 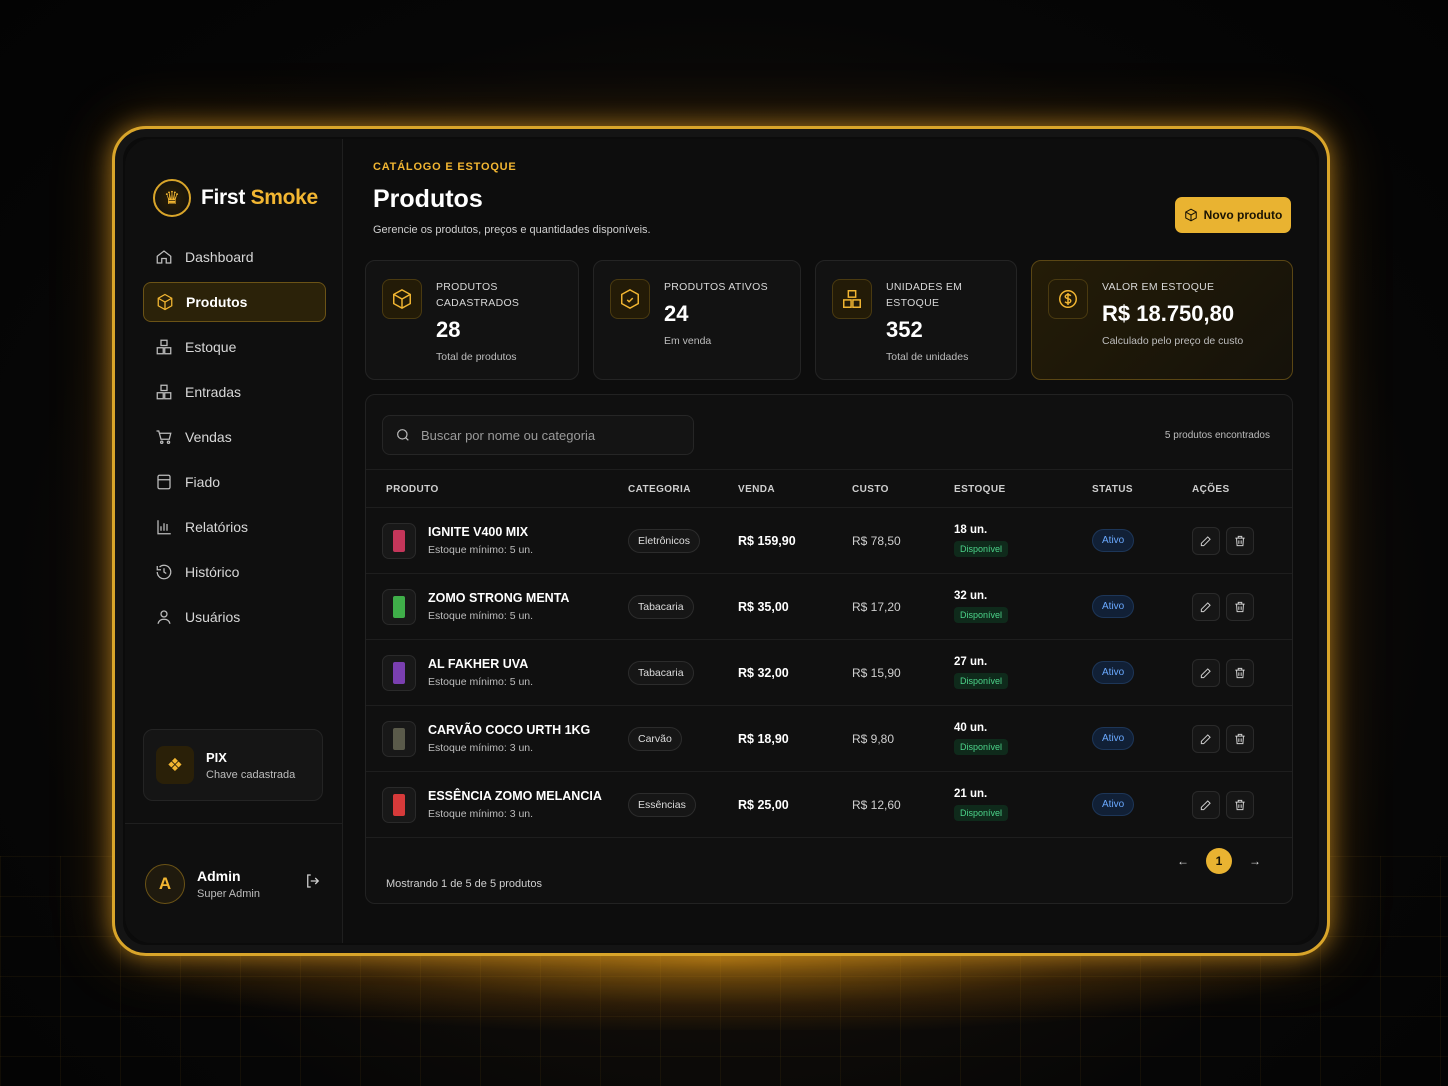 I want to click on cell-categoria: Essências, so click(x=683, y=804).